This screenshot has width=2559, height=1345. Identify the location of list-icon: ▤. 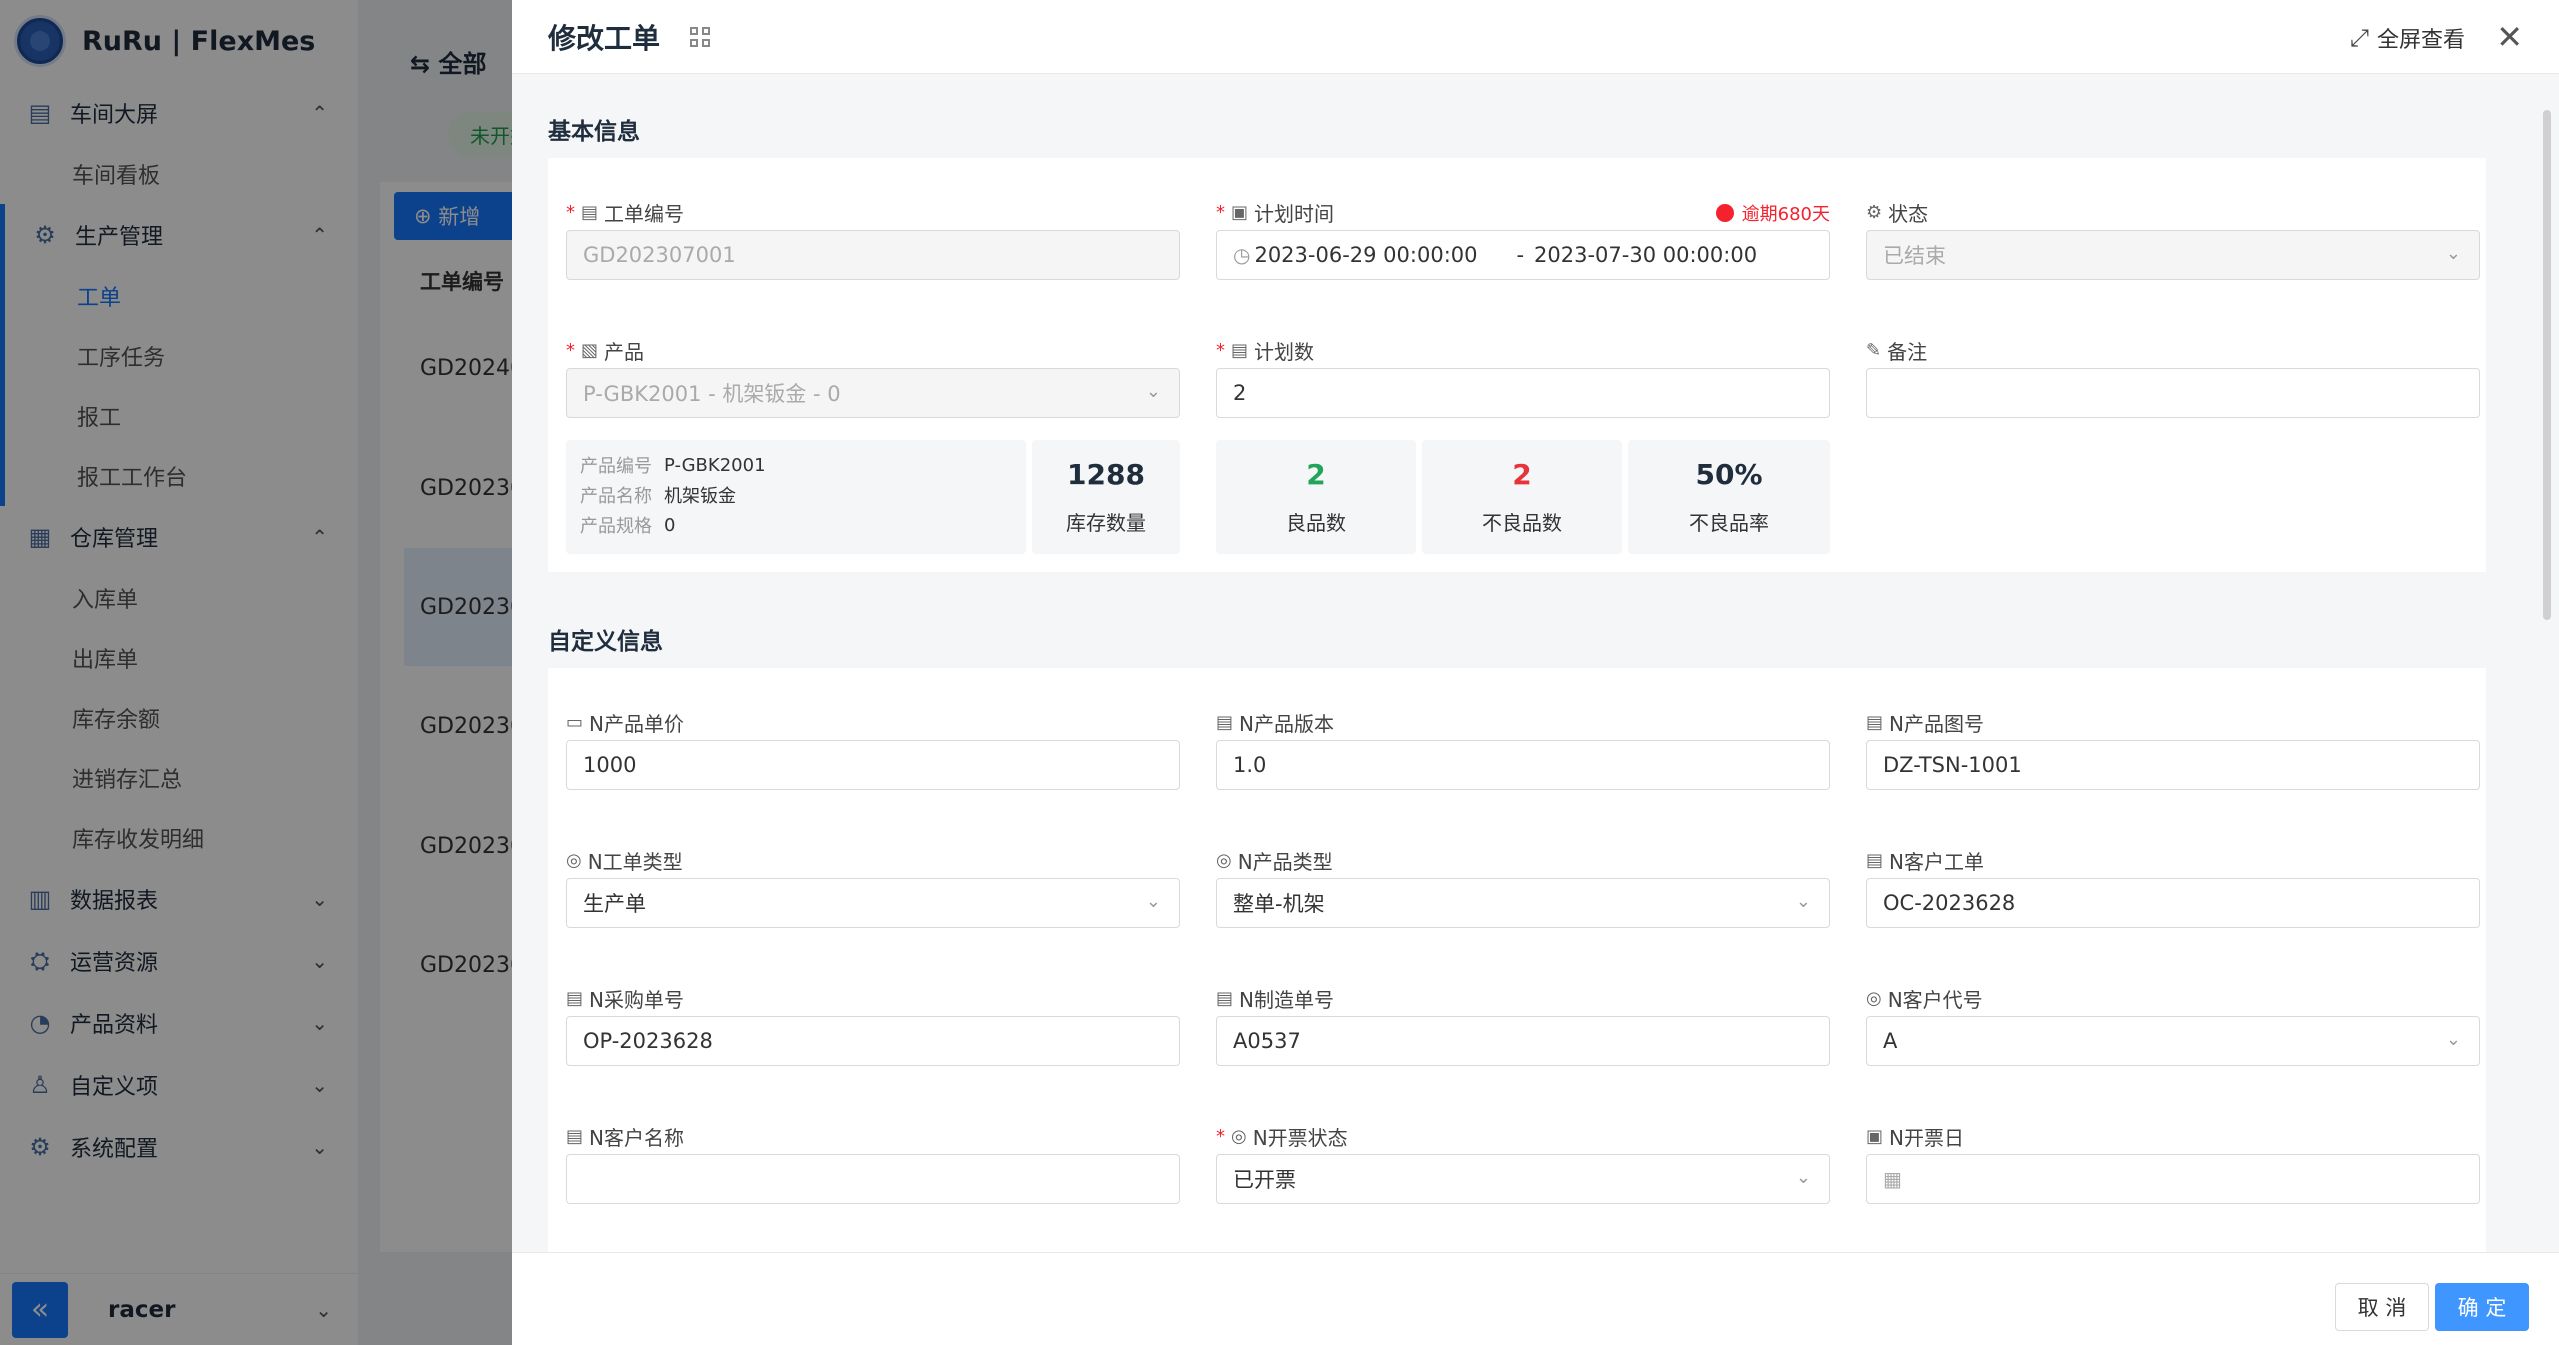
(1240, 350).